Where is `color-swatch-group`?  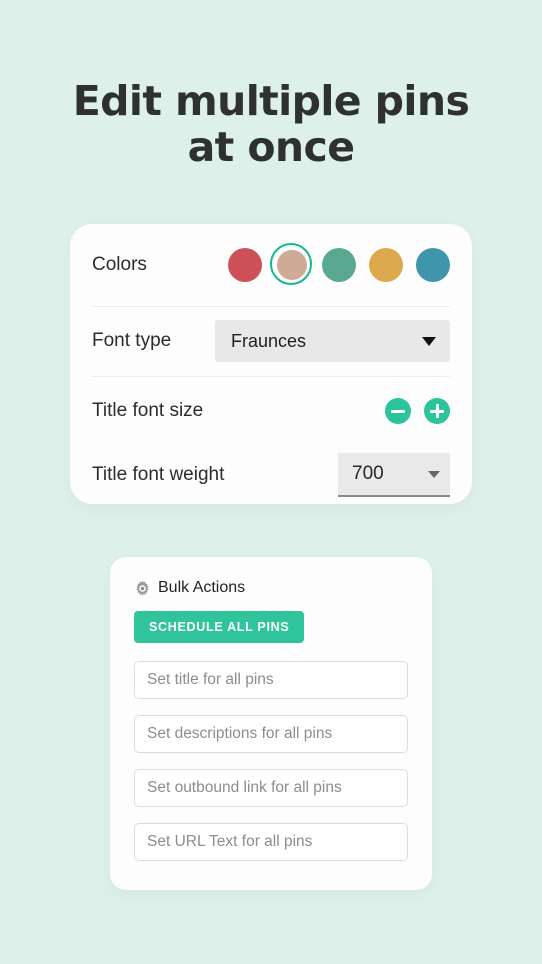 color-swatch-group is located at coordinates (339, 264).